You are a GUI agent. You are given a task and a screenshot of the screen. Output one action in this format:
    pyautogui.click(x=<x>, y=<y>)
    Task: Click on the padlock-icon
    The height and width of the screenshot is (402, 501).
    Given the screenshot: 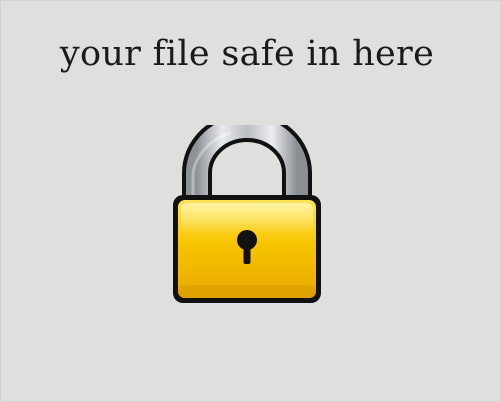 What is the action you would take?
    pyautogui.click(x=247, y=216)
    